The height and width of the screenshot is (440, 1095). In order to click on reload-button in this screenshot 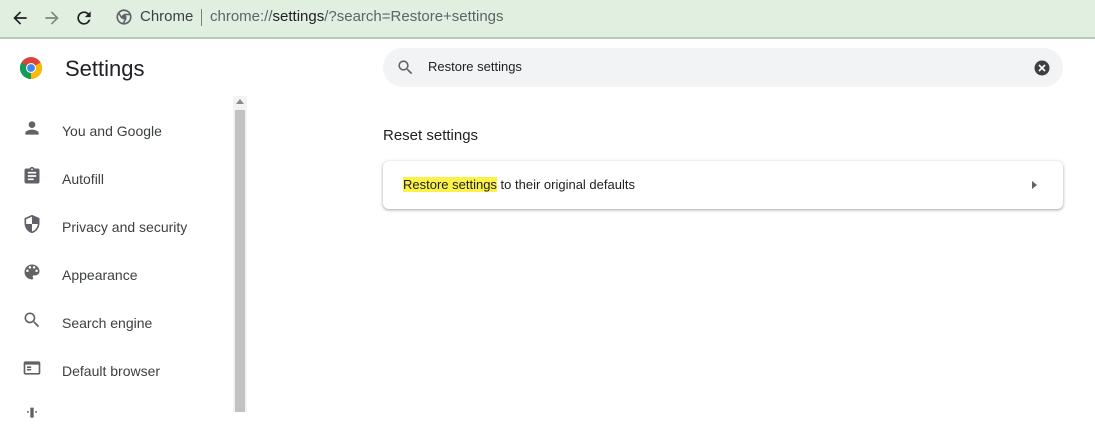, I will do `click(84, 18)`.